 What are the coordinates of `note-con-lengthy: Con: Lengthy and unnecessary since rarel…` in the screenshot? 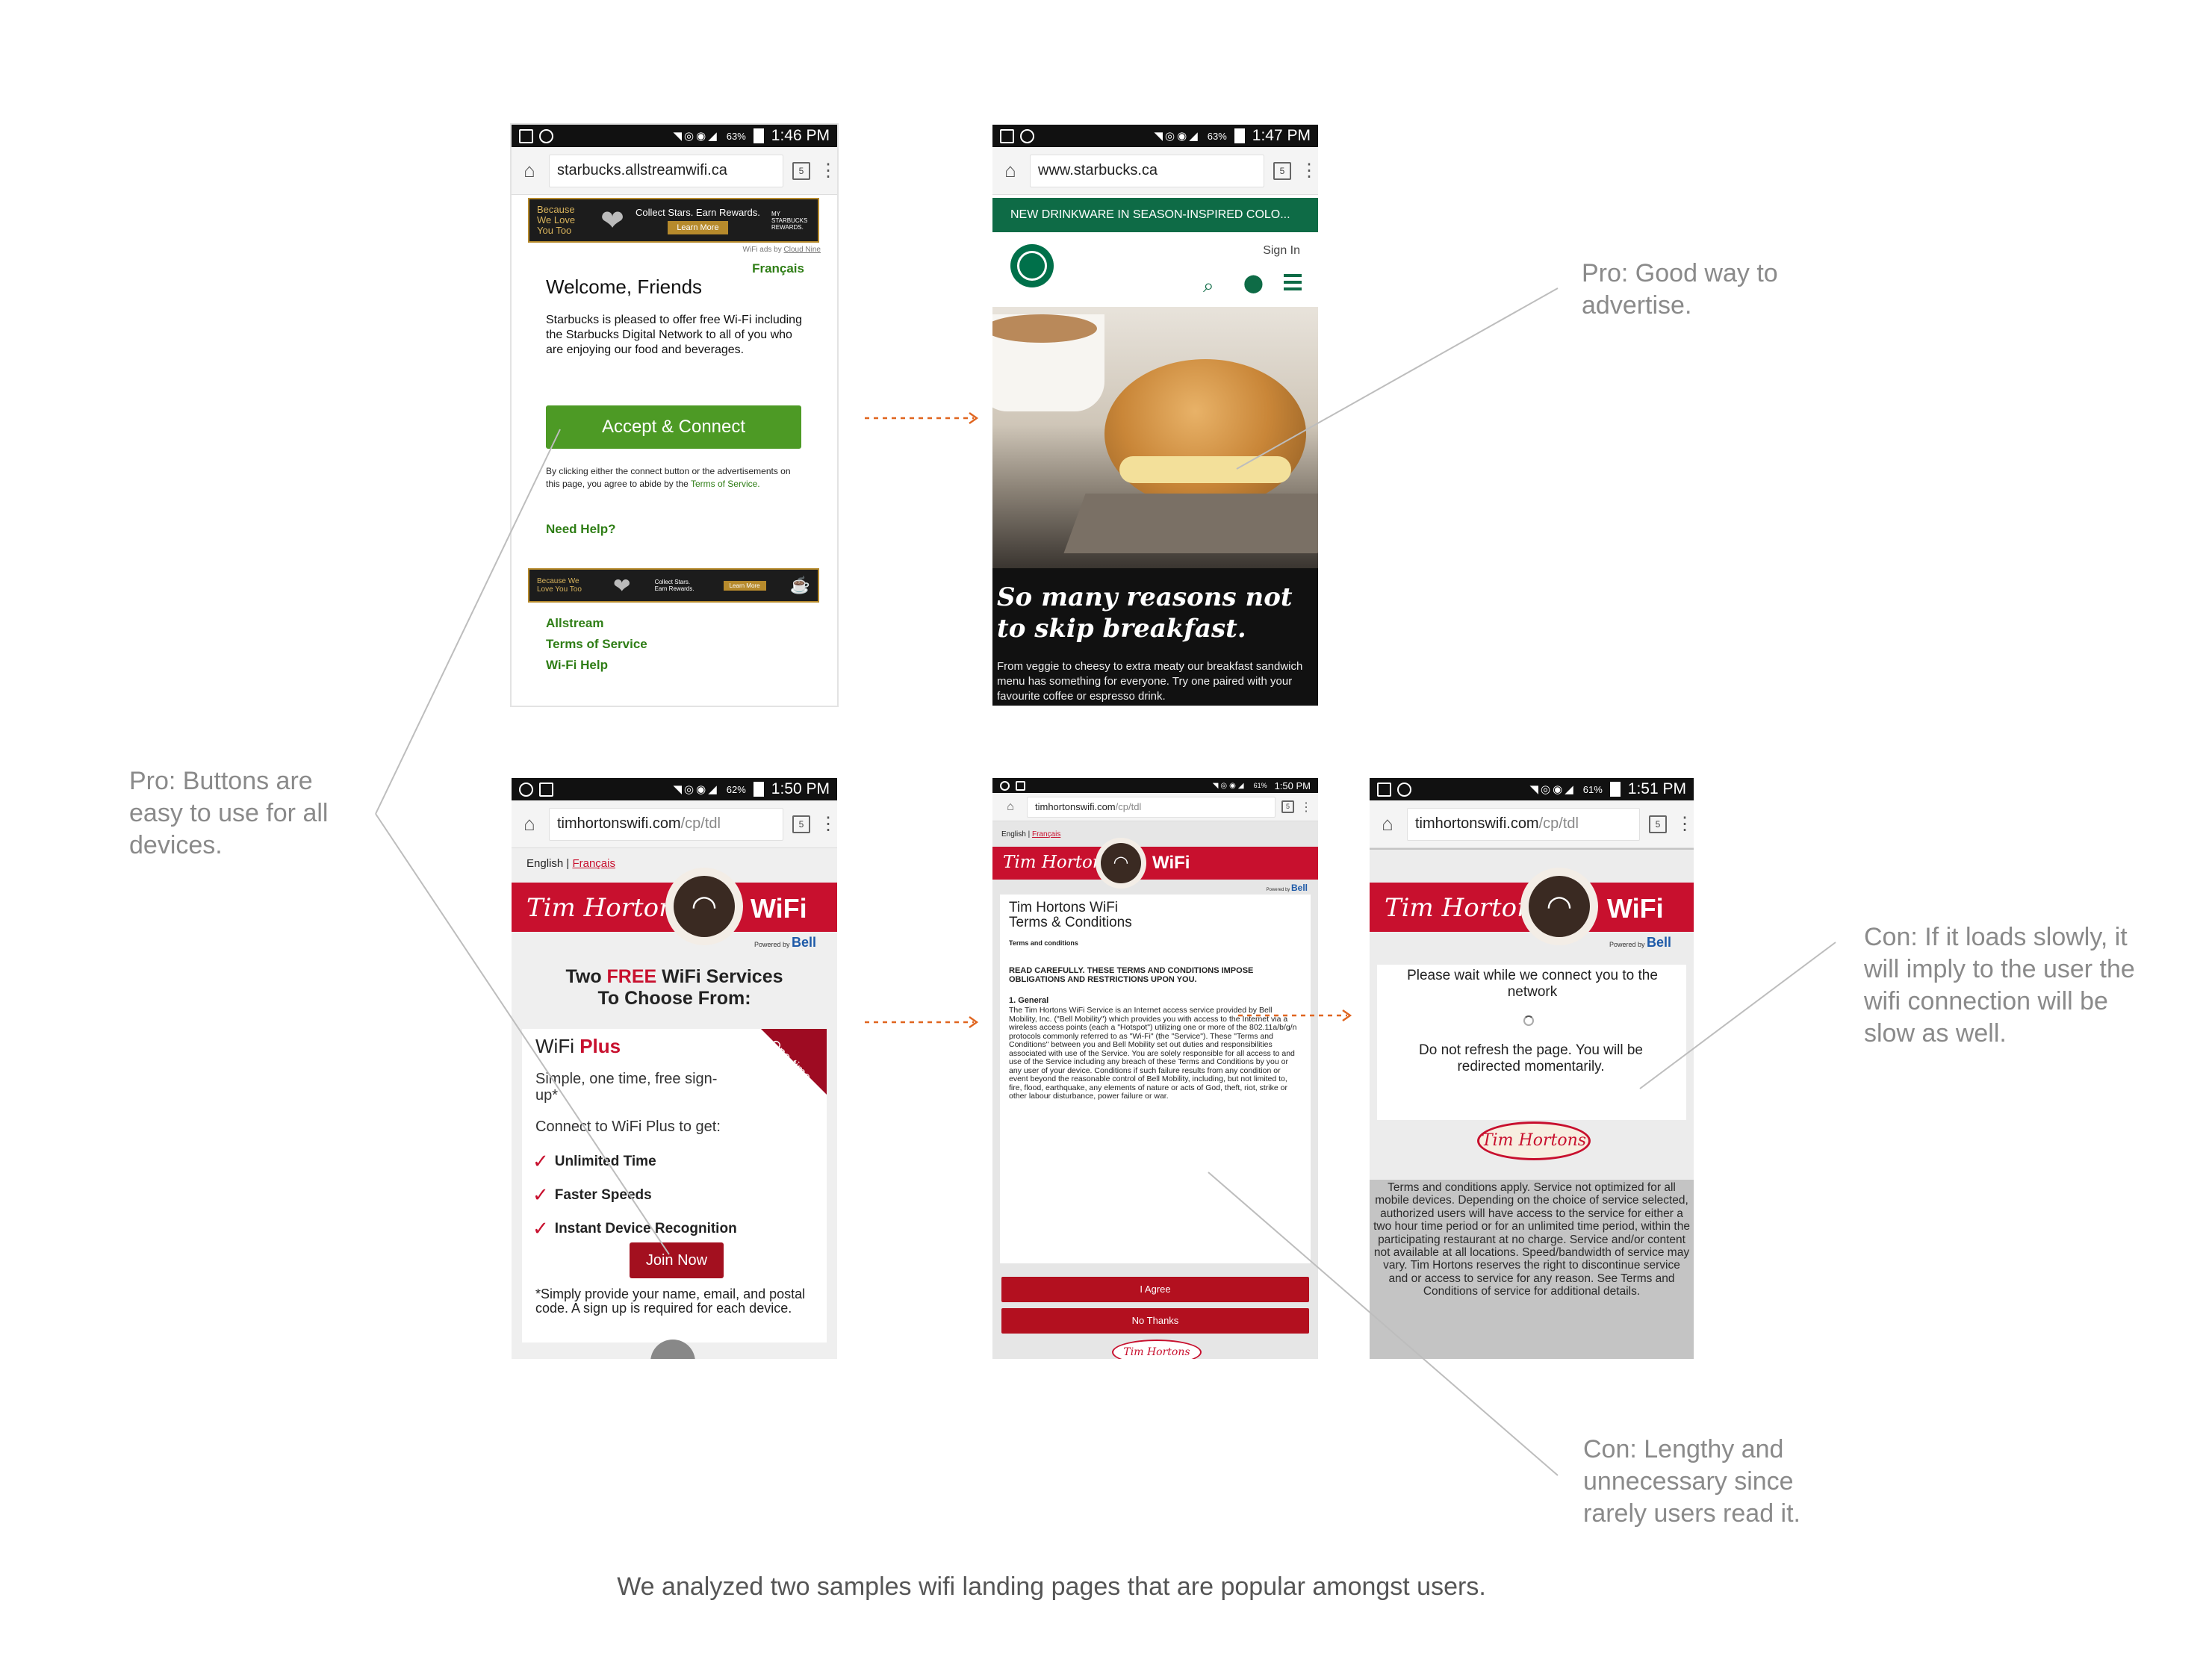 It's located at (1691, 1481).